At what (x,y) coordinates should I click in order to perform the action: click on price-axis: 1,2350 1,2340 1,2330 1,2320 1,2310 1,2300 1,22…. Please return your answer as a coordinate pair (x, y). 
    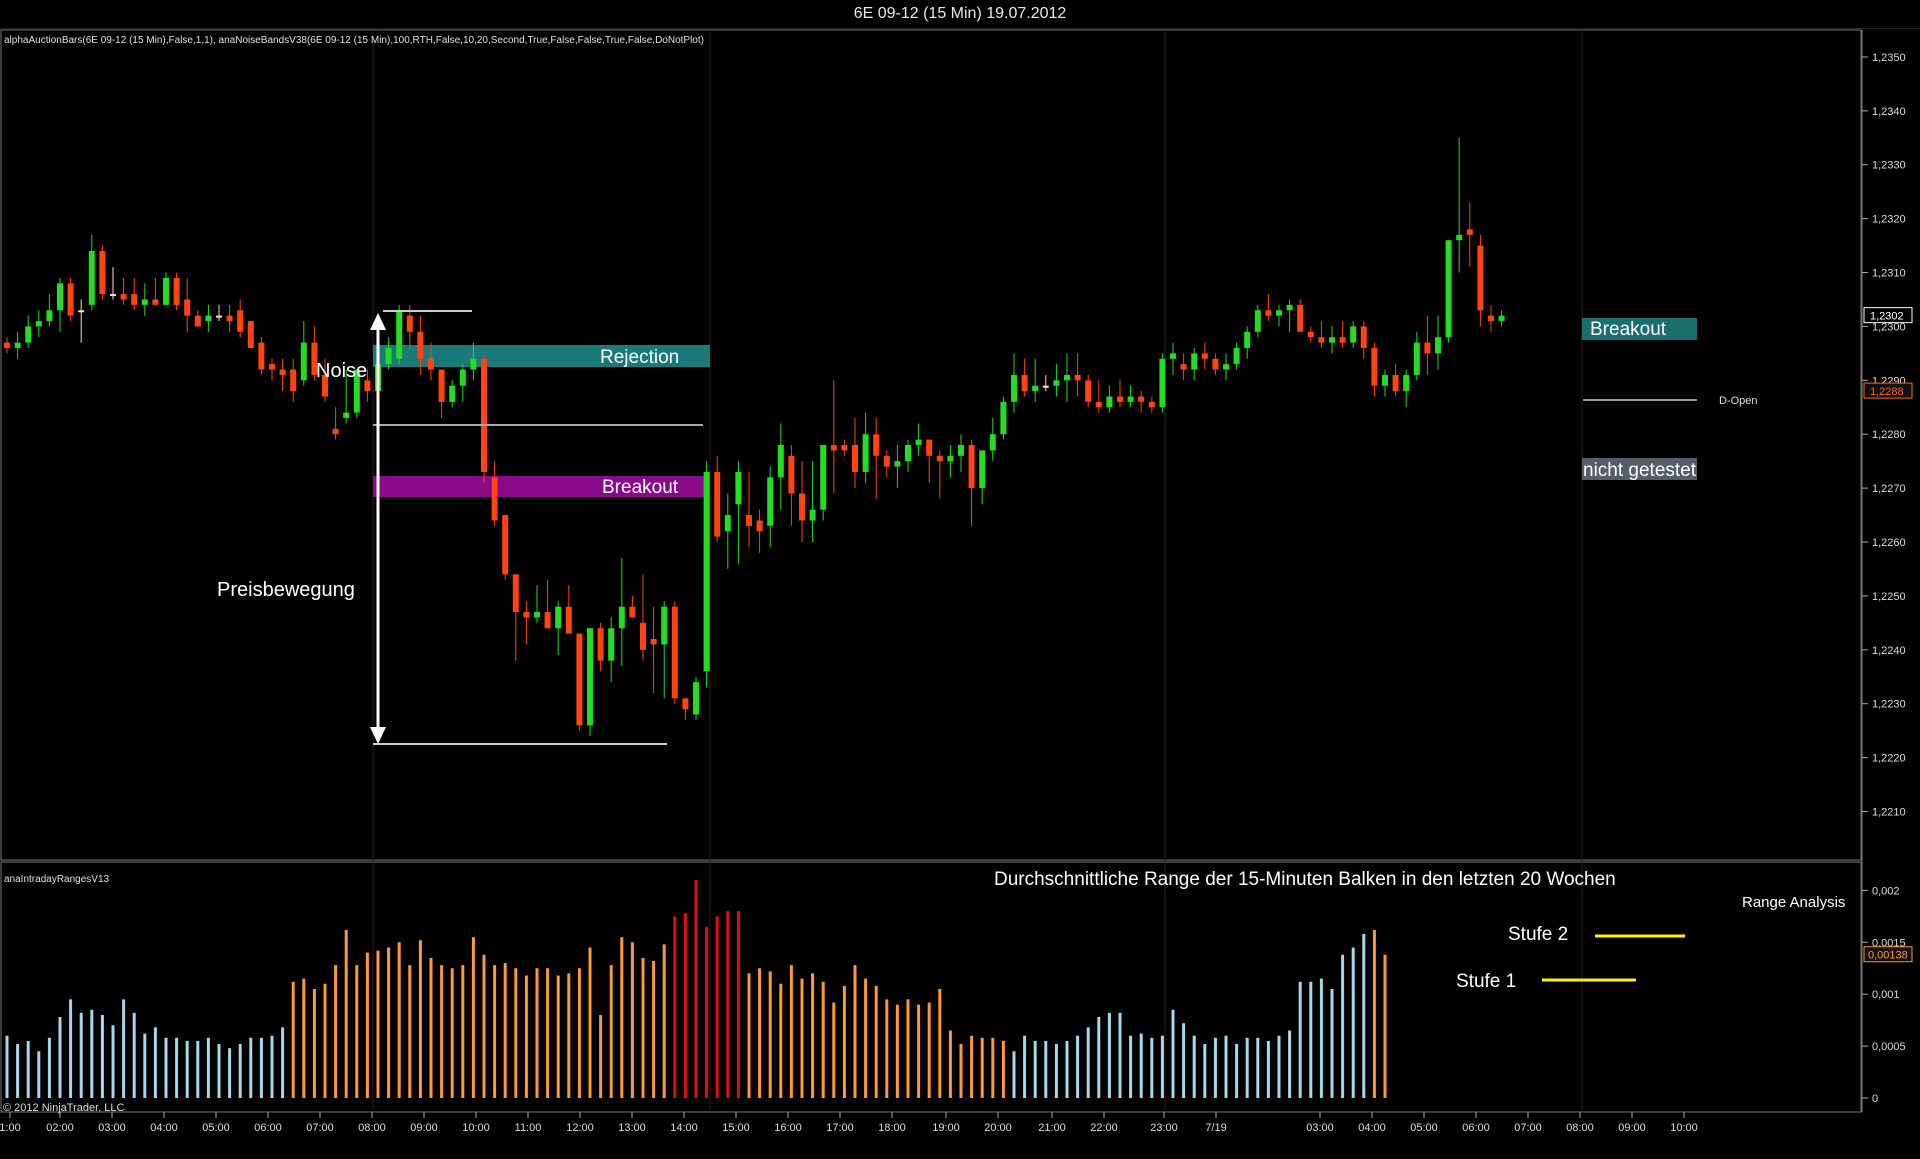
    Looking at the image, I should click on (1887, 435).